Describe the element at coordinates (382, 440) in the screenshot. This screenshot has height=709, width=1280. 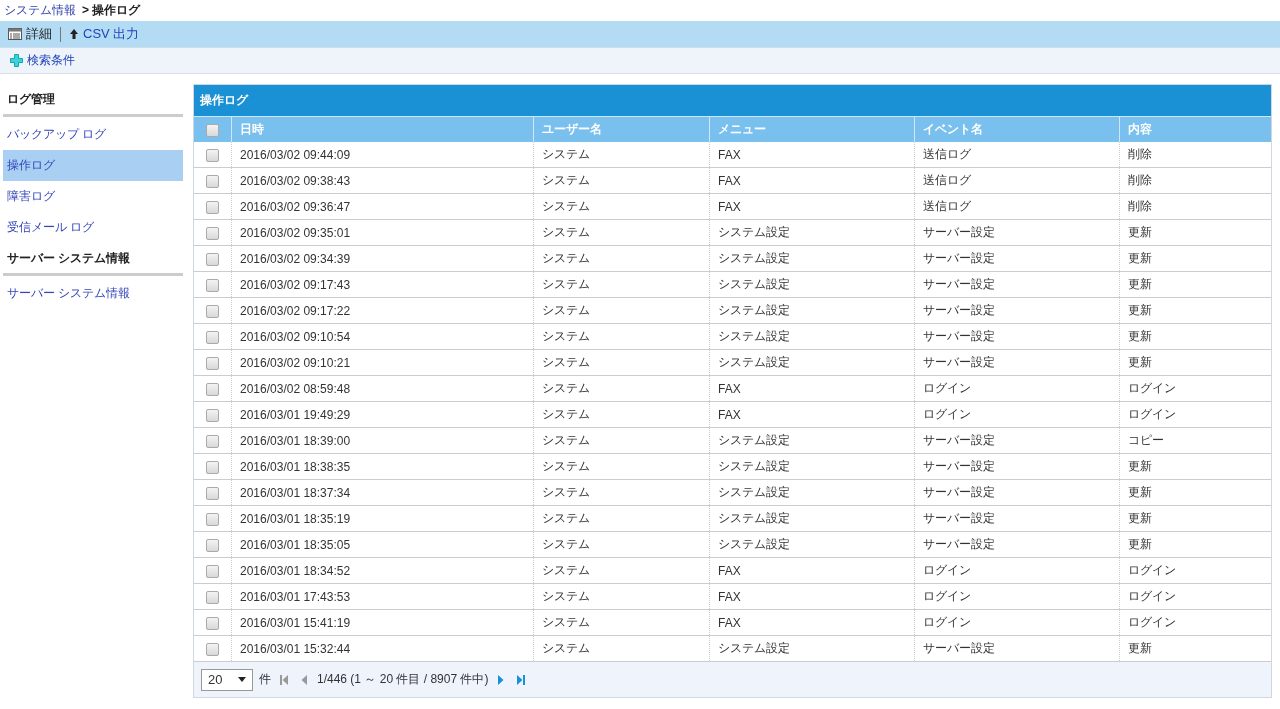
I see `table-cell: 2016/03/01 18:39:00` at that location.